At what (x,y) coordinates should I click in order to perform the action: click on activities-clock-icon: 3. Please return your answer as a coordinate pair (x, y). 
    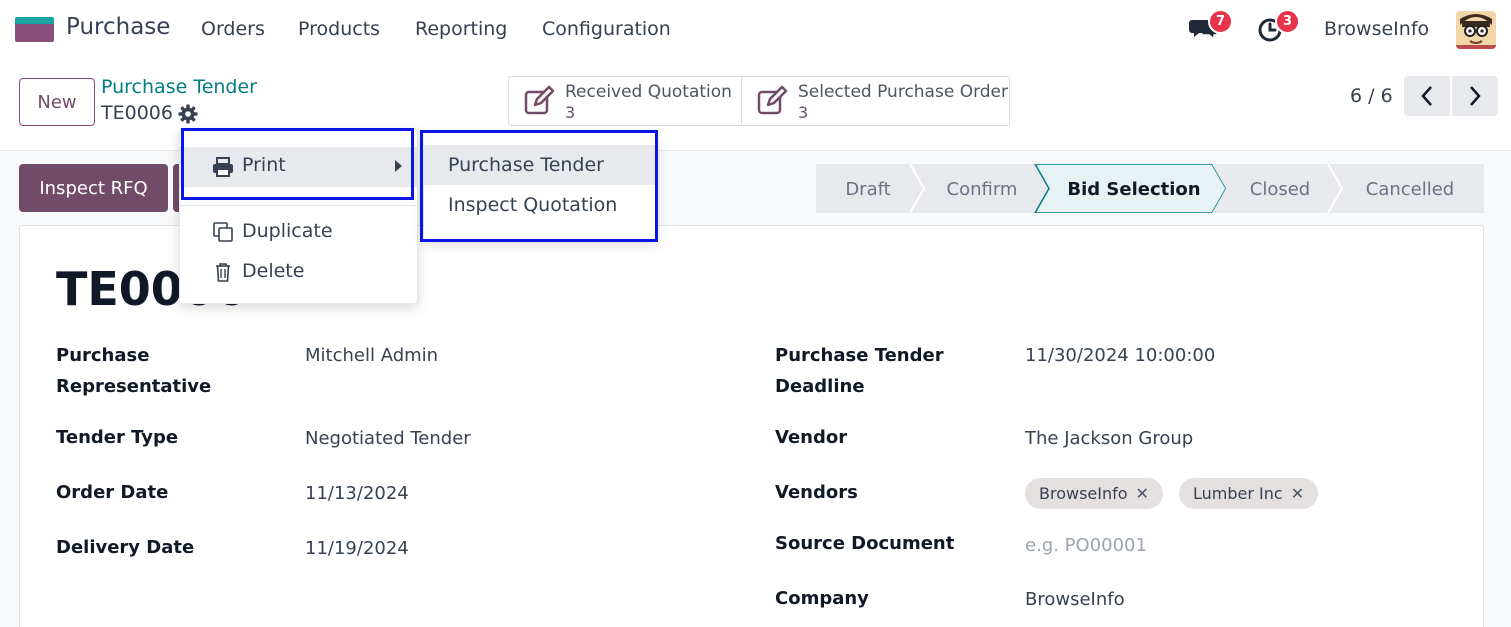
    Looking at the image, I should click on (1278, 26).